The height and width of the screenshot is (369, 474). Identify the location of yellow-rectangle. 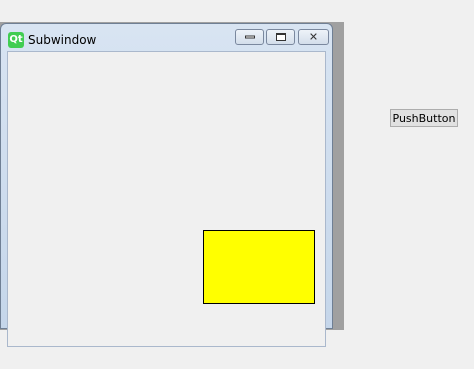
(259, 267).